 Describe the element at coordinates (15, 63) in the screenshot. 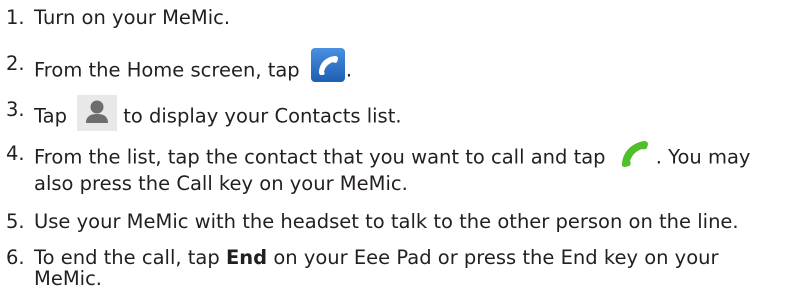

I see `step-number: 2.` at that location.